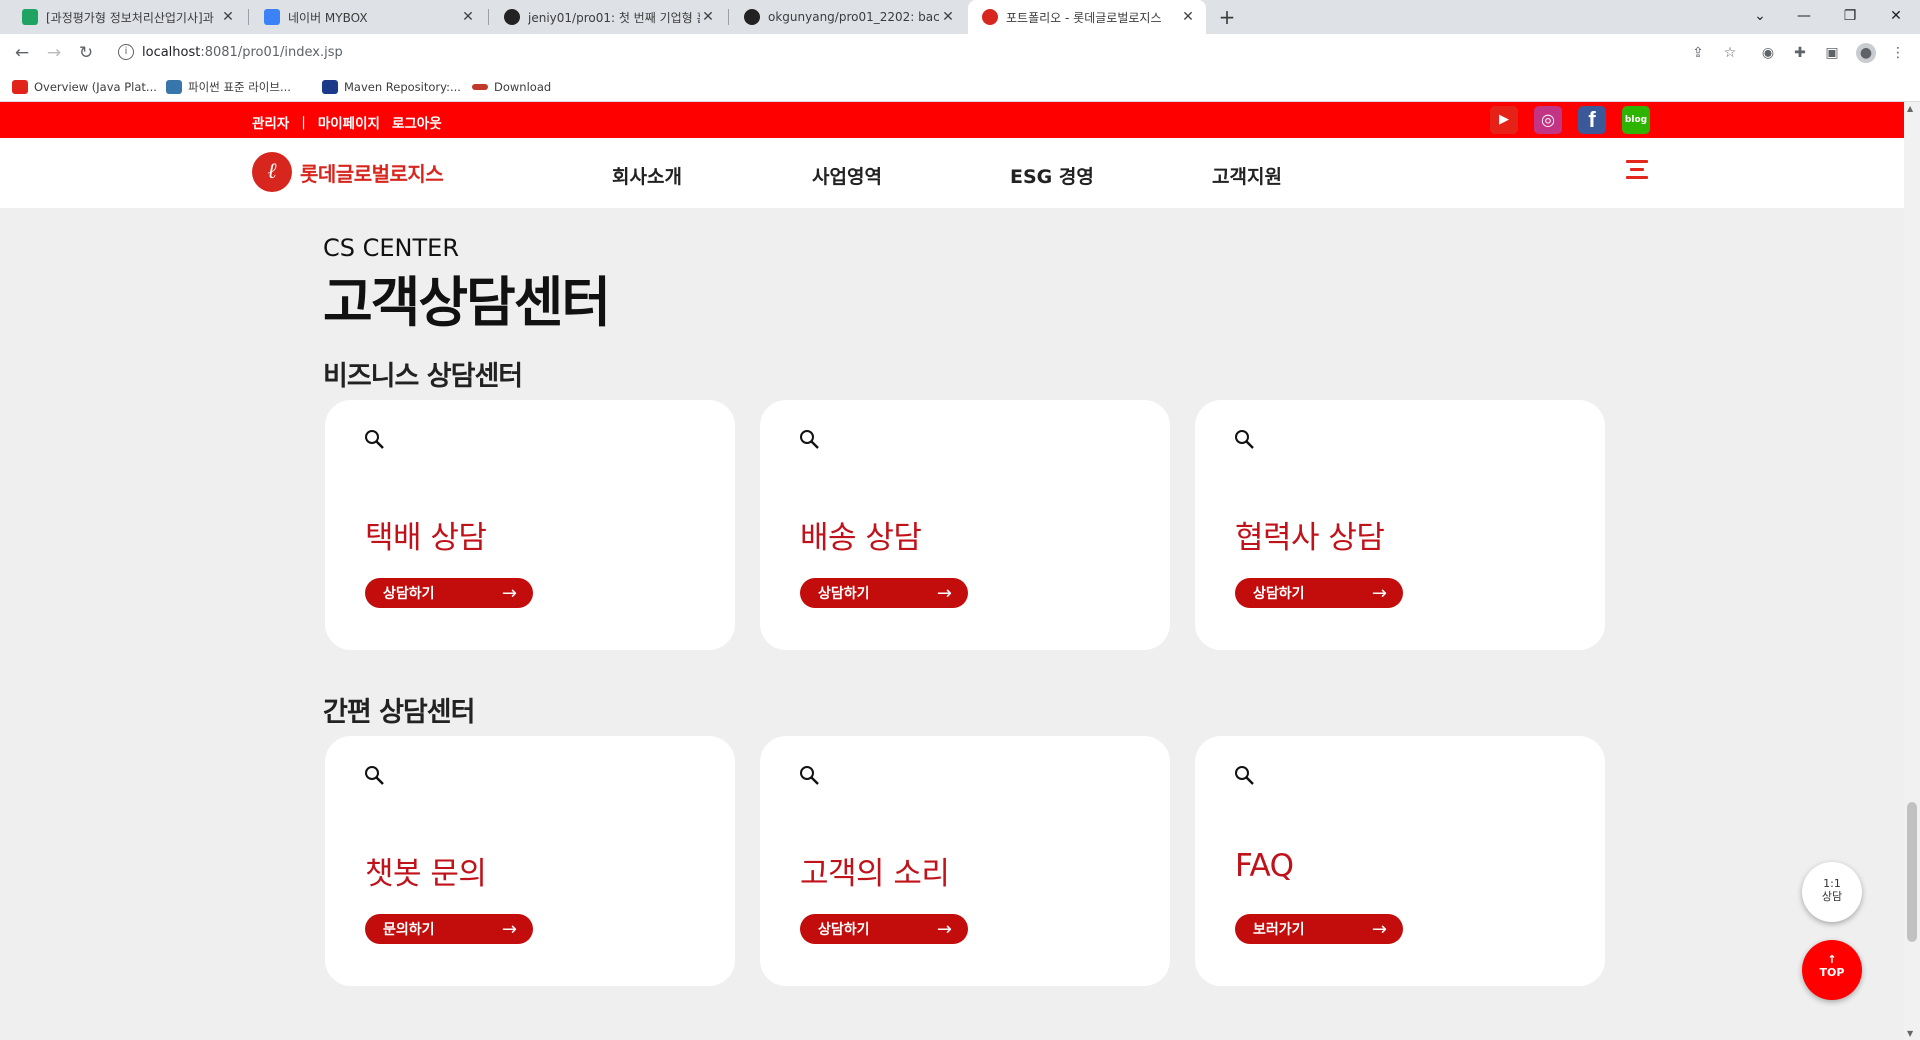 This screenshot has height=1040, width=1920. I want to click on nav-item-business: 사업영역, so click(847, 175).